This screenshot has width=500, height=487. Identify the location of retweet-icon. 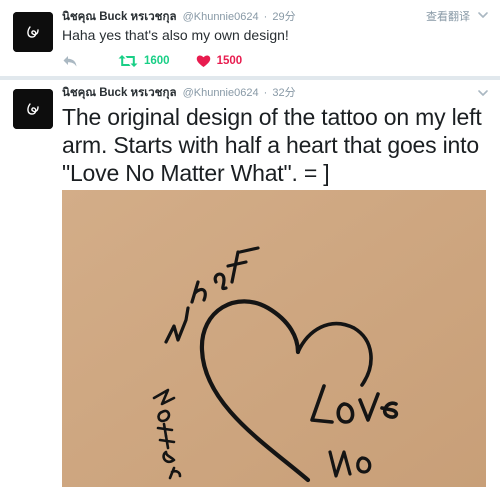
(128, 61).